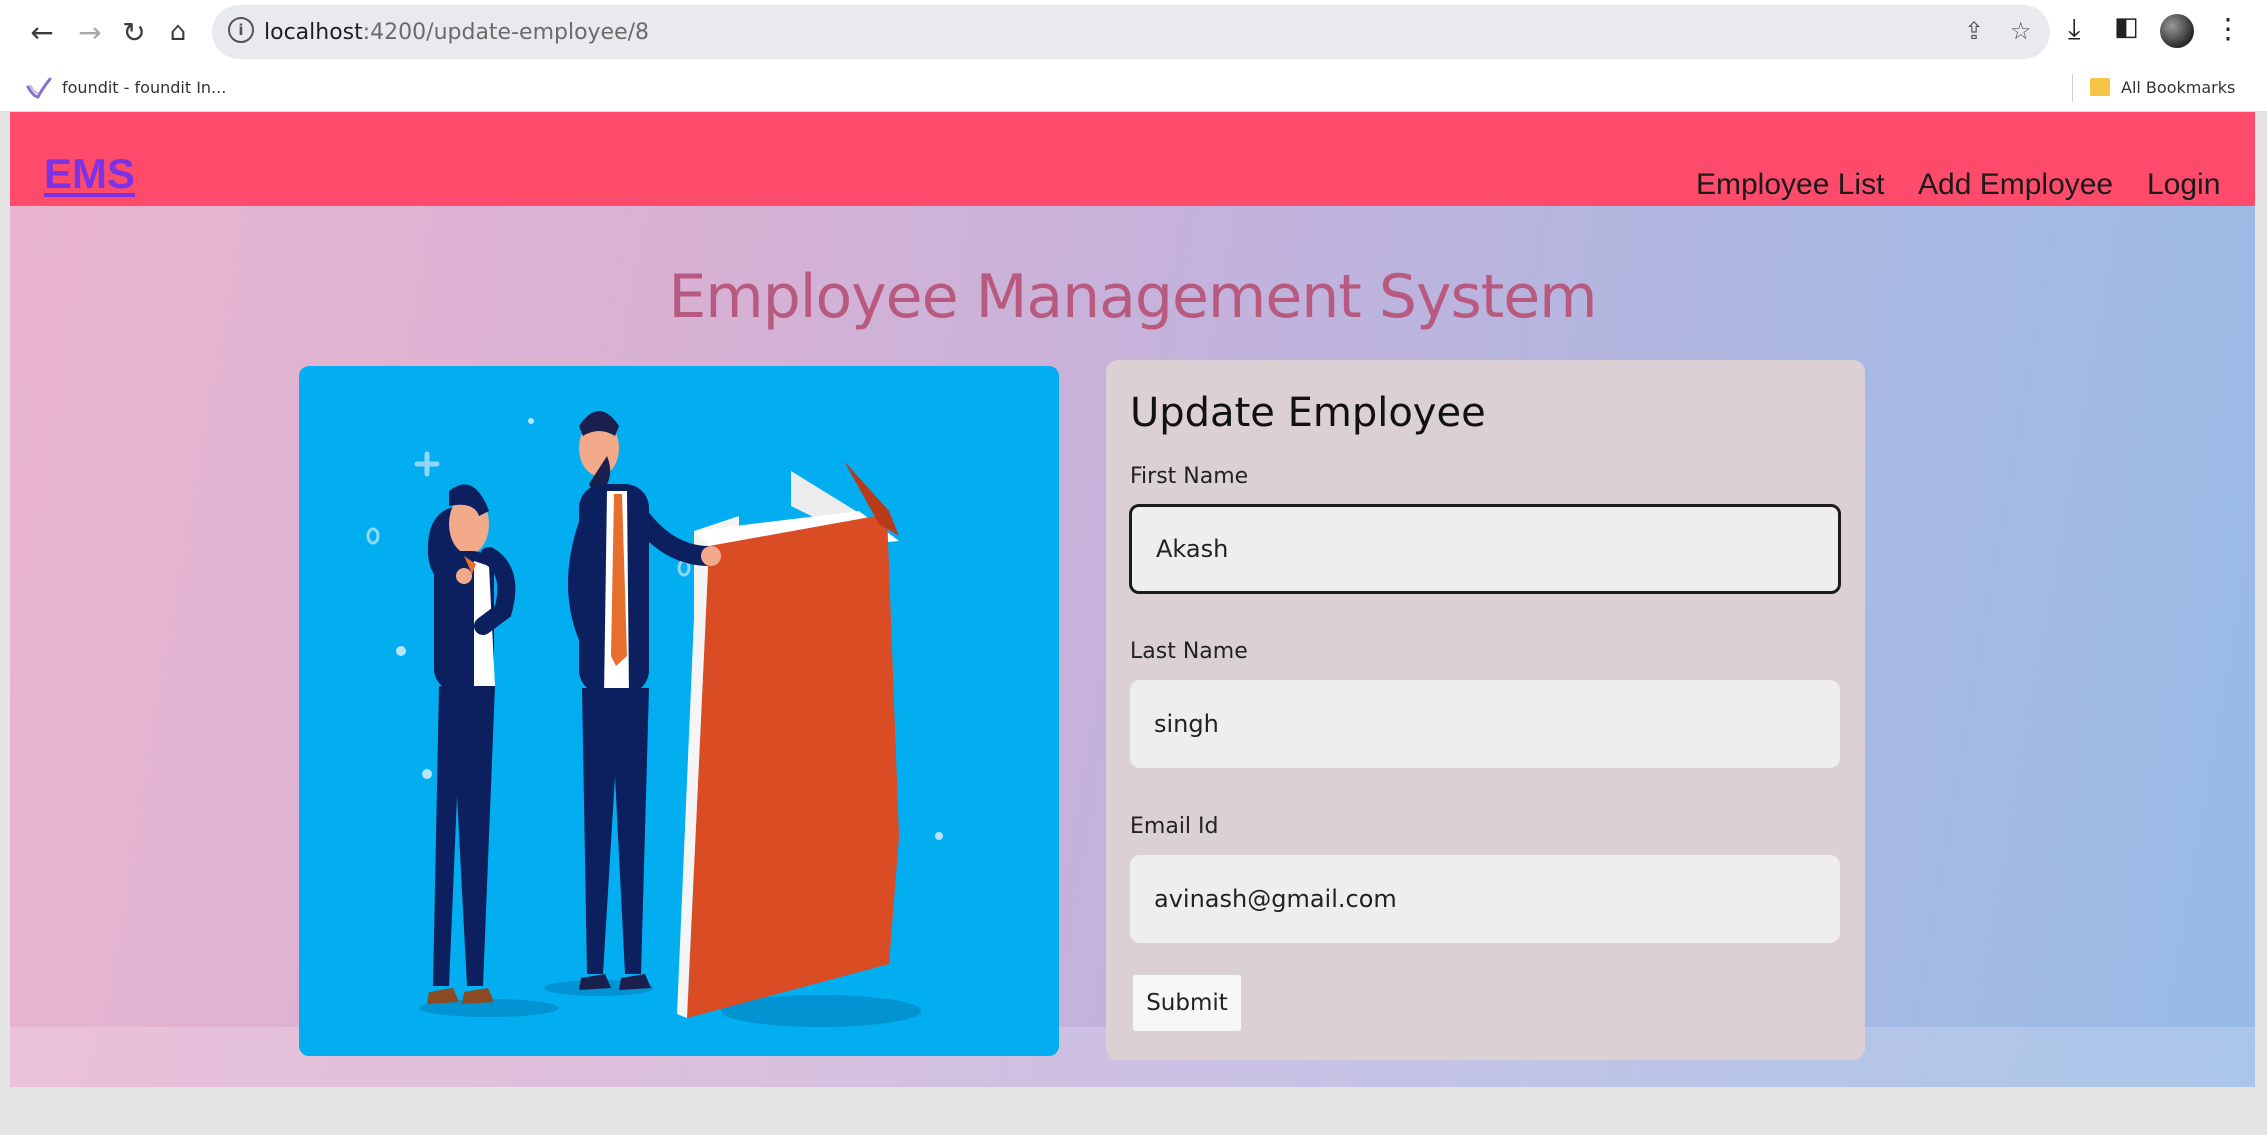 The width and height of the screenshot is (2267, 1135). What do you see at coordinates (2074, 29) in the screenshot?
I see `download-icon: ⤓` at bounding box center [2074, 29].